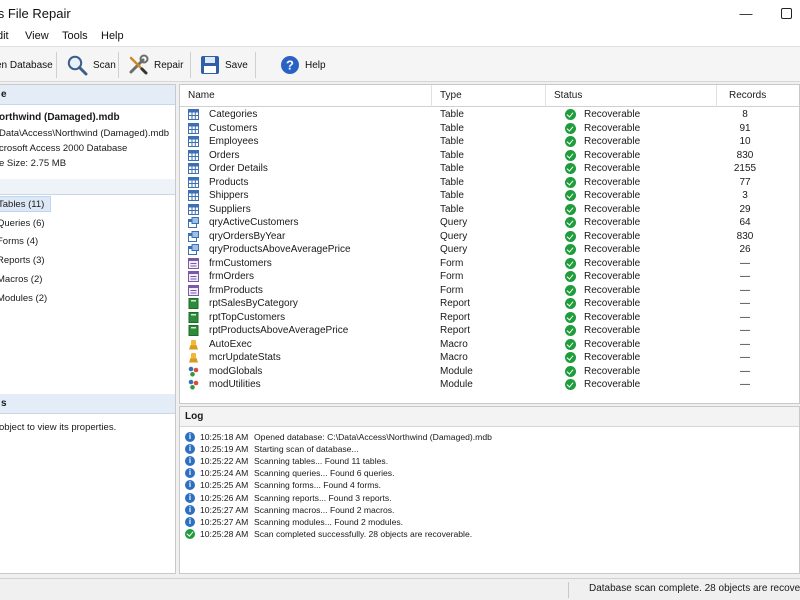 The width and height of the screenshot is (800, 600). Describe the element at coordinates (489, 277) in the screenshot. I see `table-row: frmOrders Form Recoverable —` at that location.